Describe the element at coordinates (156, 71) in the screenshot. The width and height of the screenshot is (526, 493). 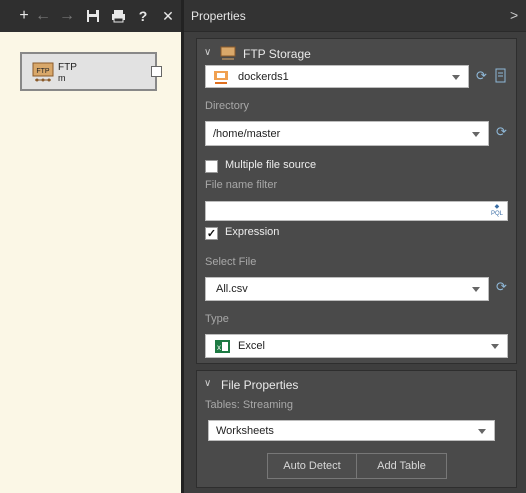
I see `ftp-node-output-port` at that location.